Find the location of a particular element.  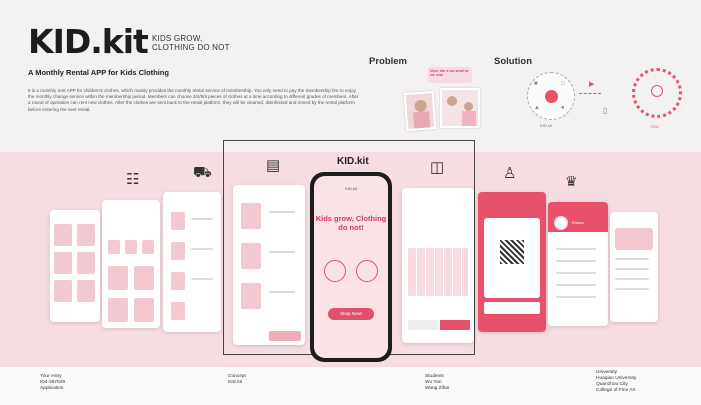

arrow-head-icon: ▶ is located at coordinates (592, 84).